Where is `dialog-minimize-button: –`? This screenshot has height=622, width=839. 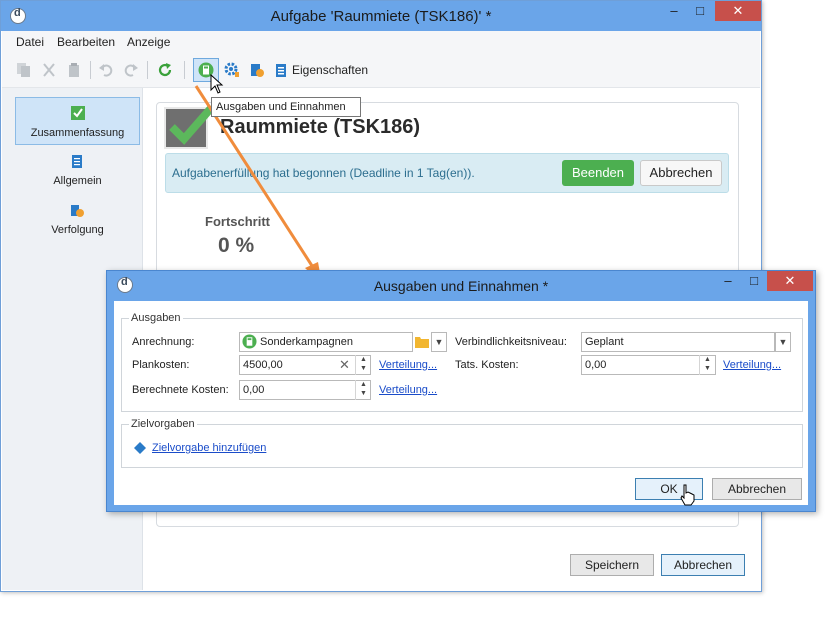 dialog-minimize-button: – is located at coordinates (728, 281).